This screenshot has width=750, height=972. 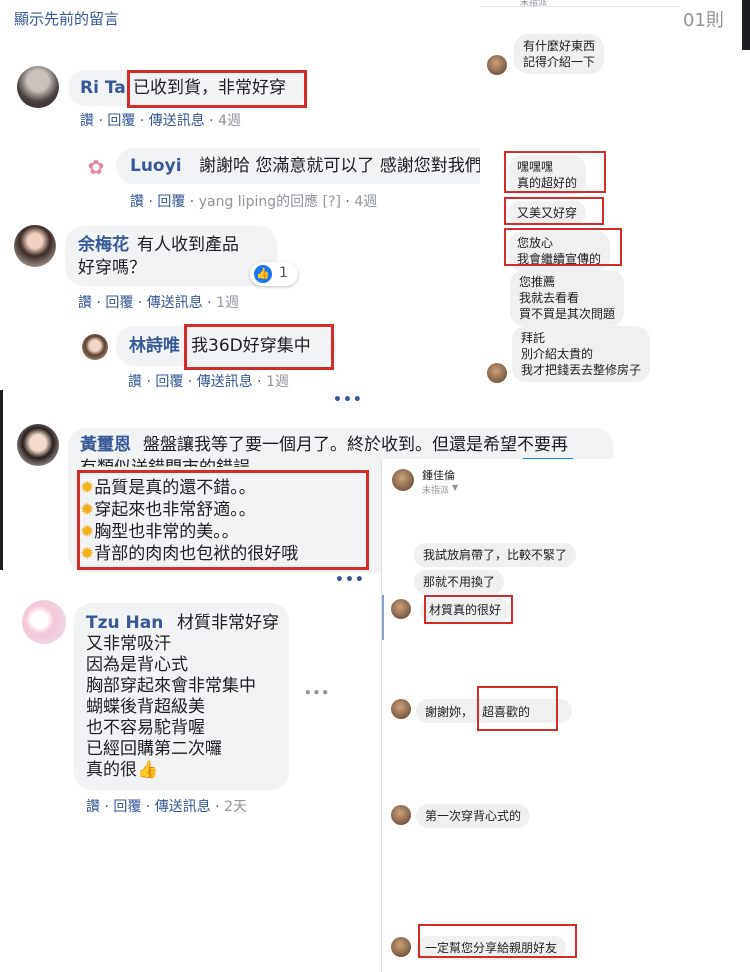 I want to click on section-divider, so click(x=1, y=480).